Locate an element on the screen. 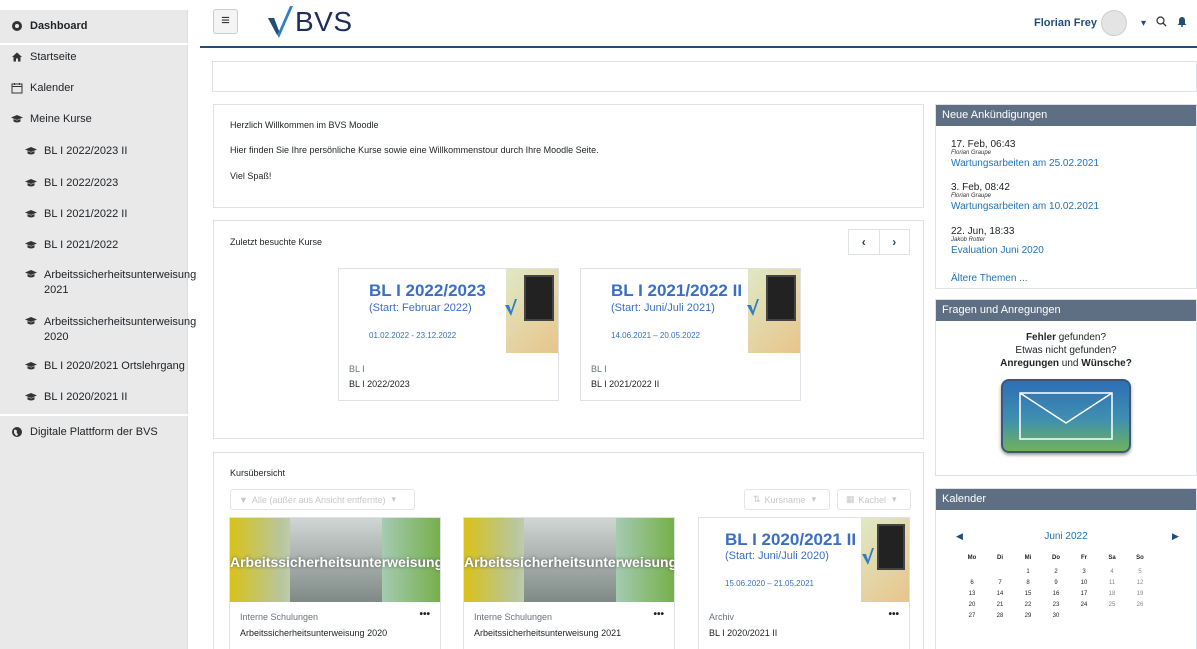 Image resolution: width=1197 pixels, height=649 pixels. sidebar-item-course: Arbeitssicherheitsunterweisung 2020 is located at coordinates (98, 330).